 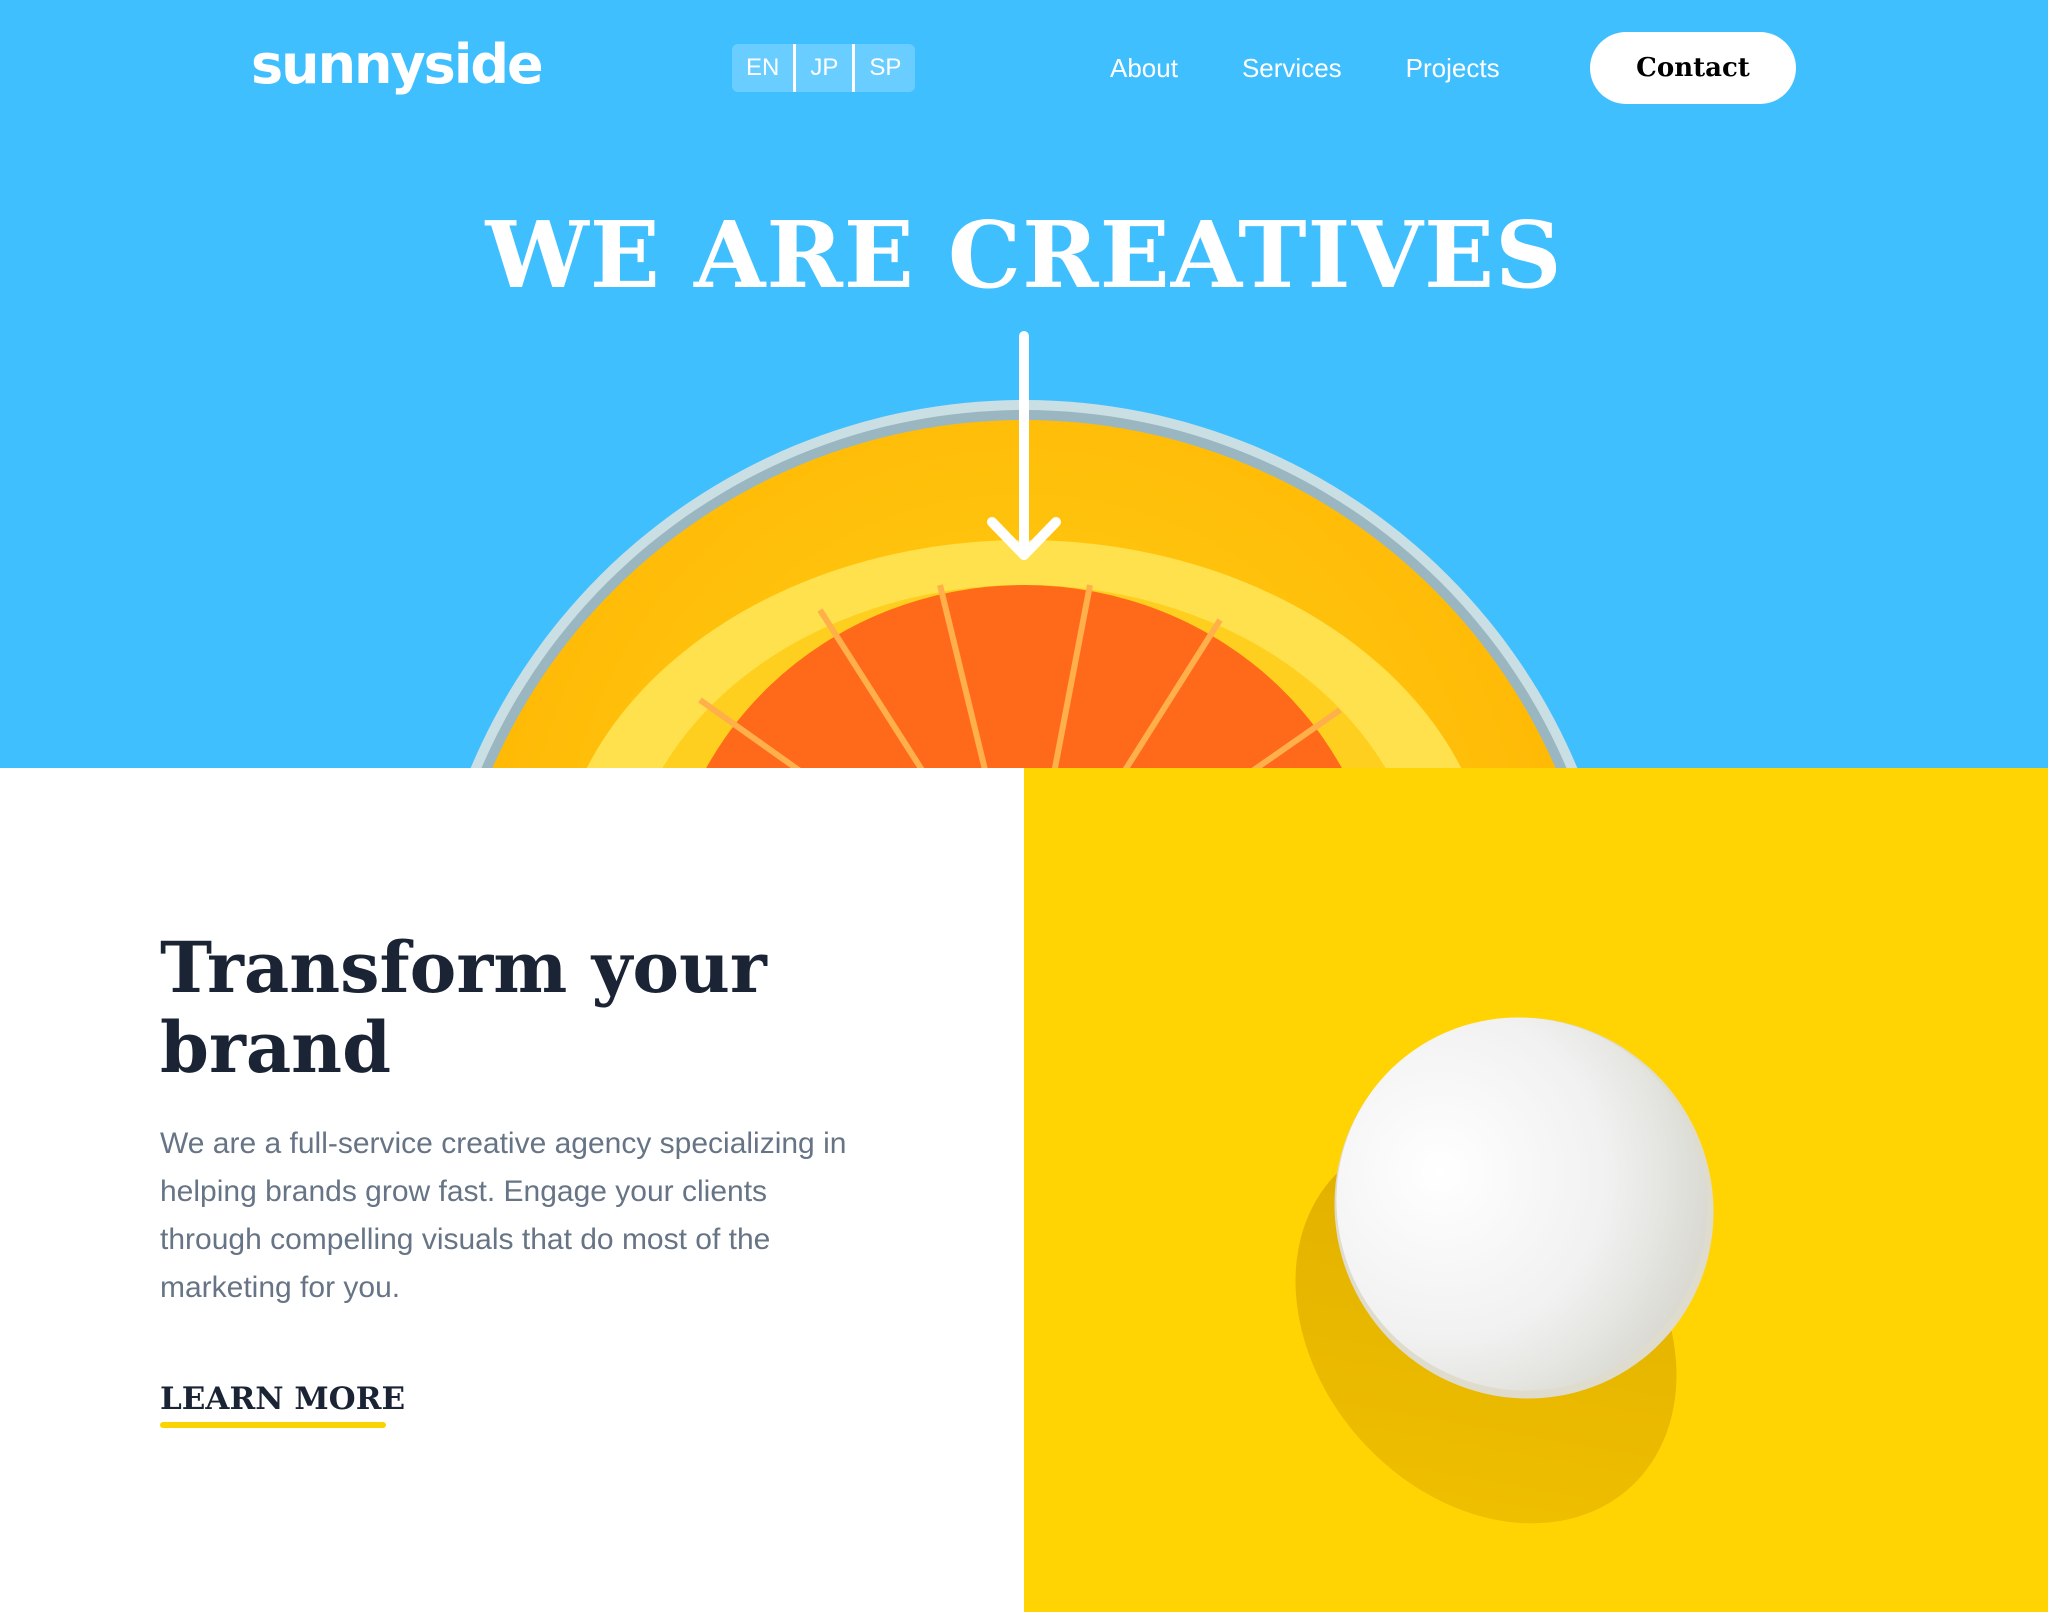 What do you see at coordinates (397, 65) in the screenshot?
I see `logo: sunnyside` at bounding box center [397, 65].